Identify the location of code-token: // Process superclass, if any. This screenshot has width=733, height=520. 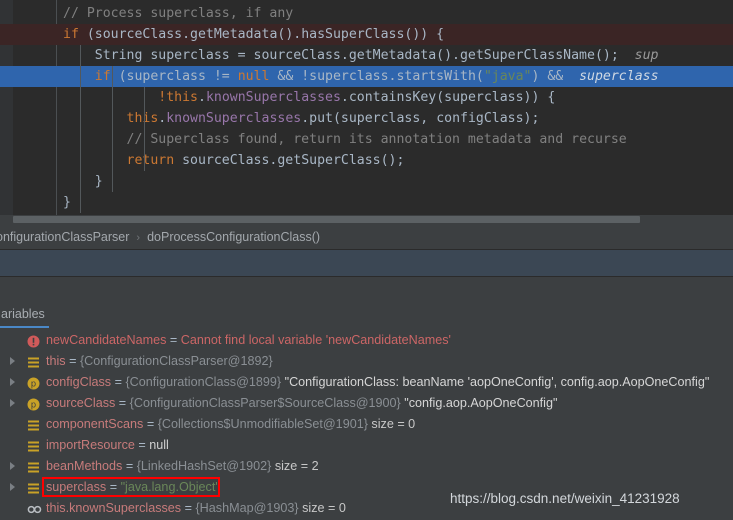
(178, 13).